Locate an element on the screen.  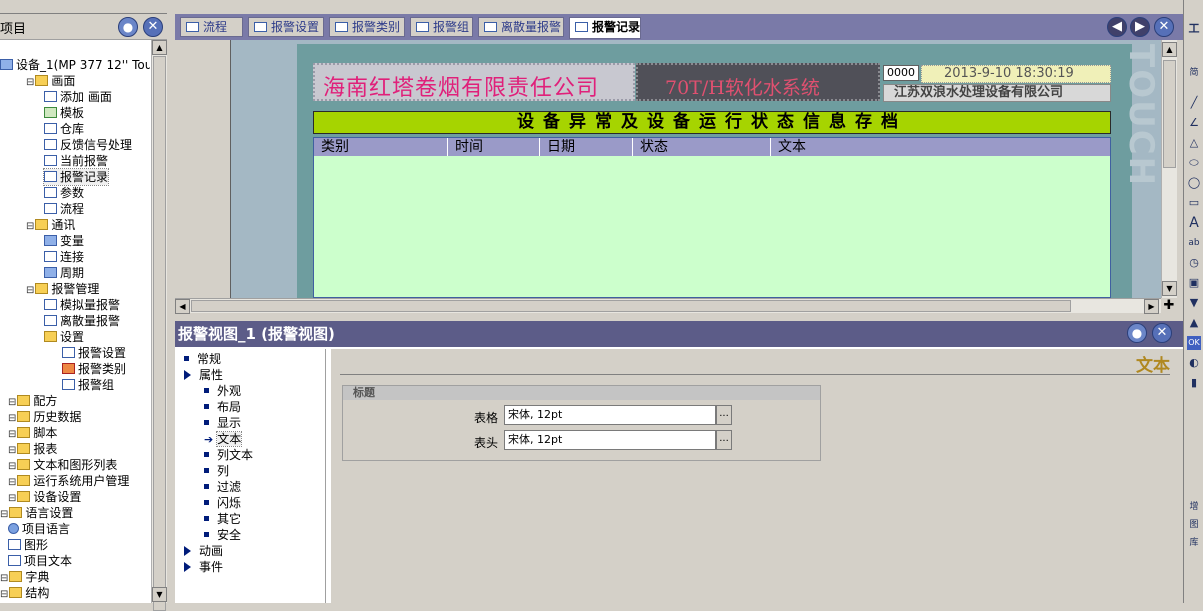
rectangle-icon: ▭ is located at coordinates (1194, 203).